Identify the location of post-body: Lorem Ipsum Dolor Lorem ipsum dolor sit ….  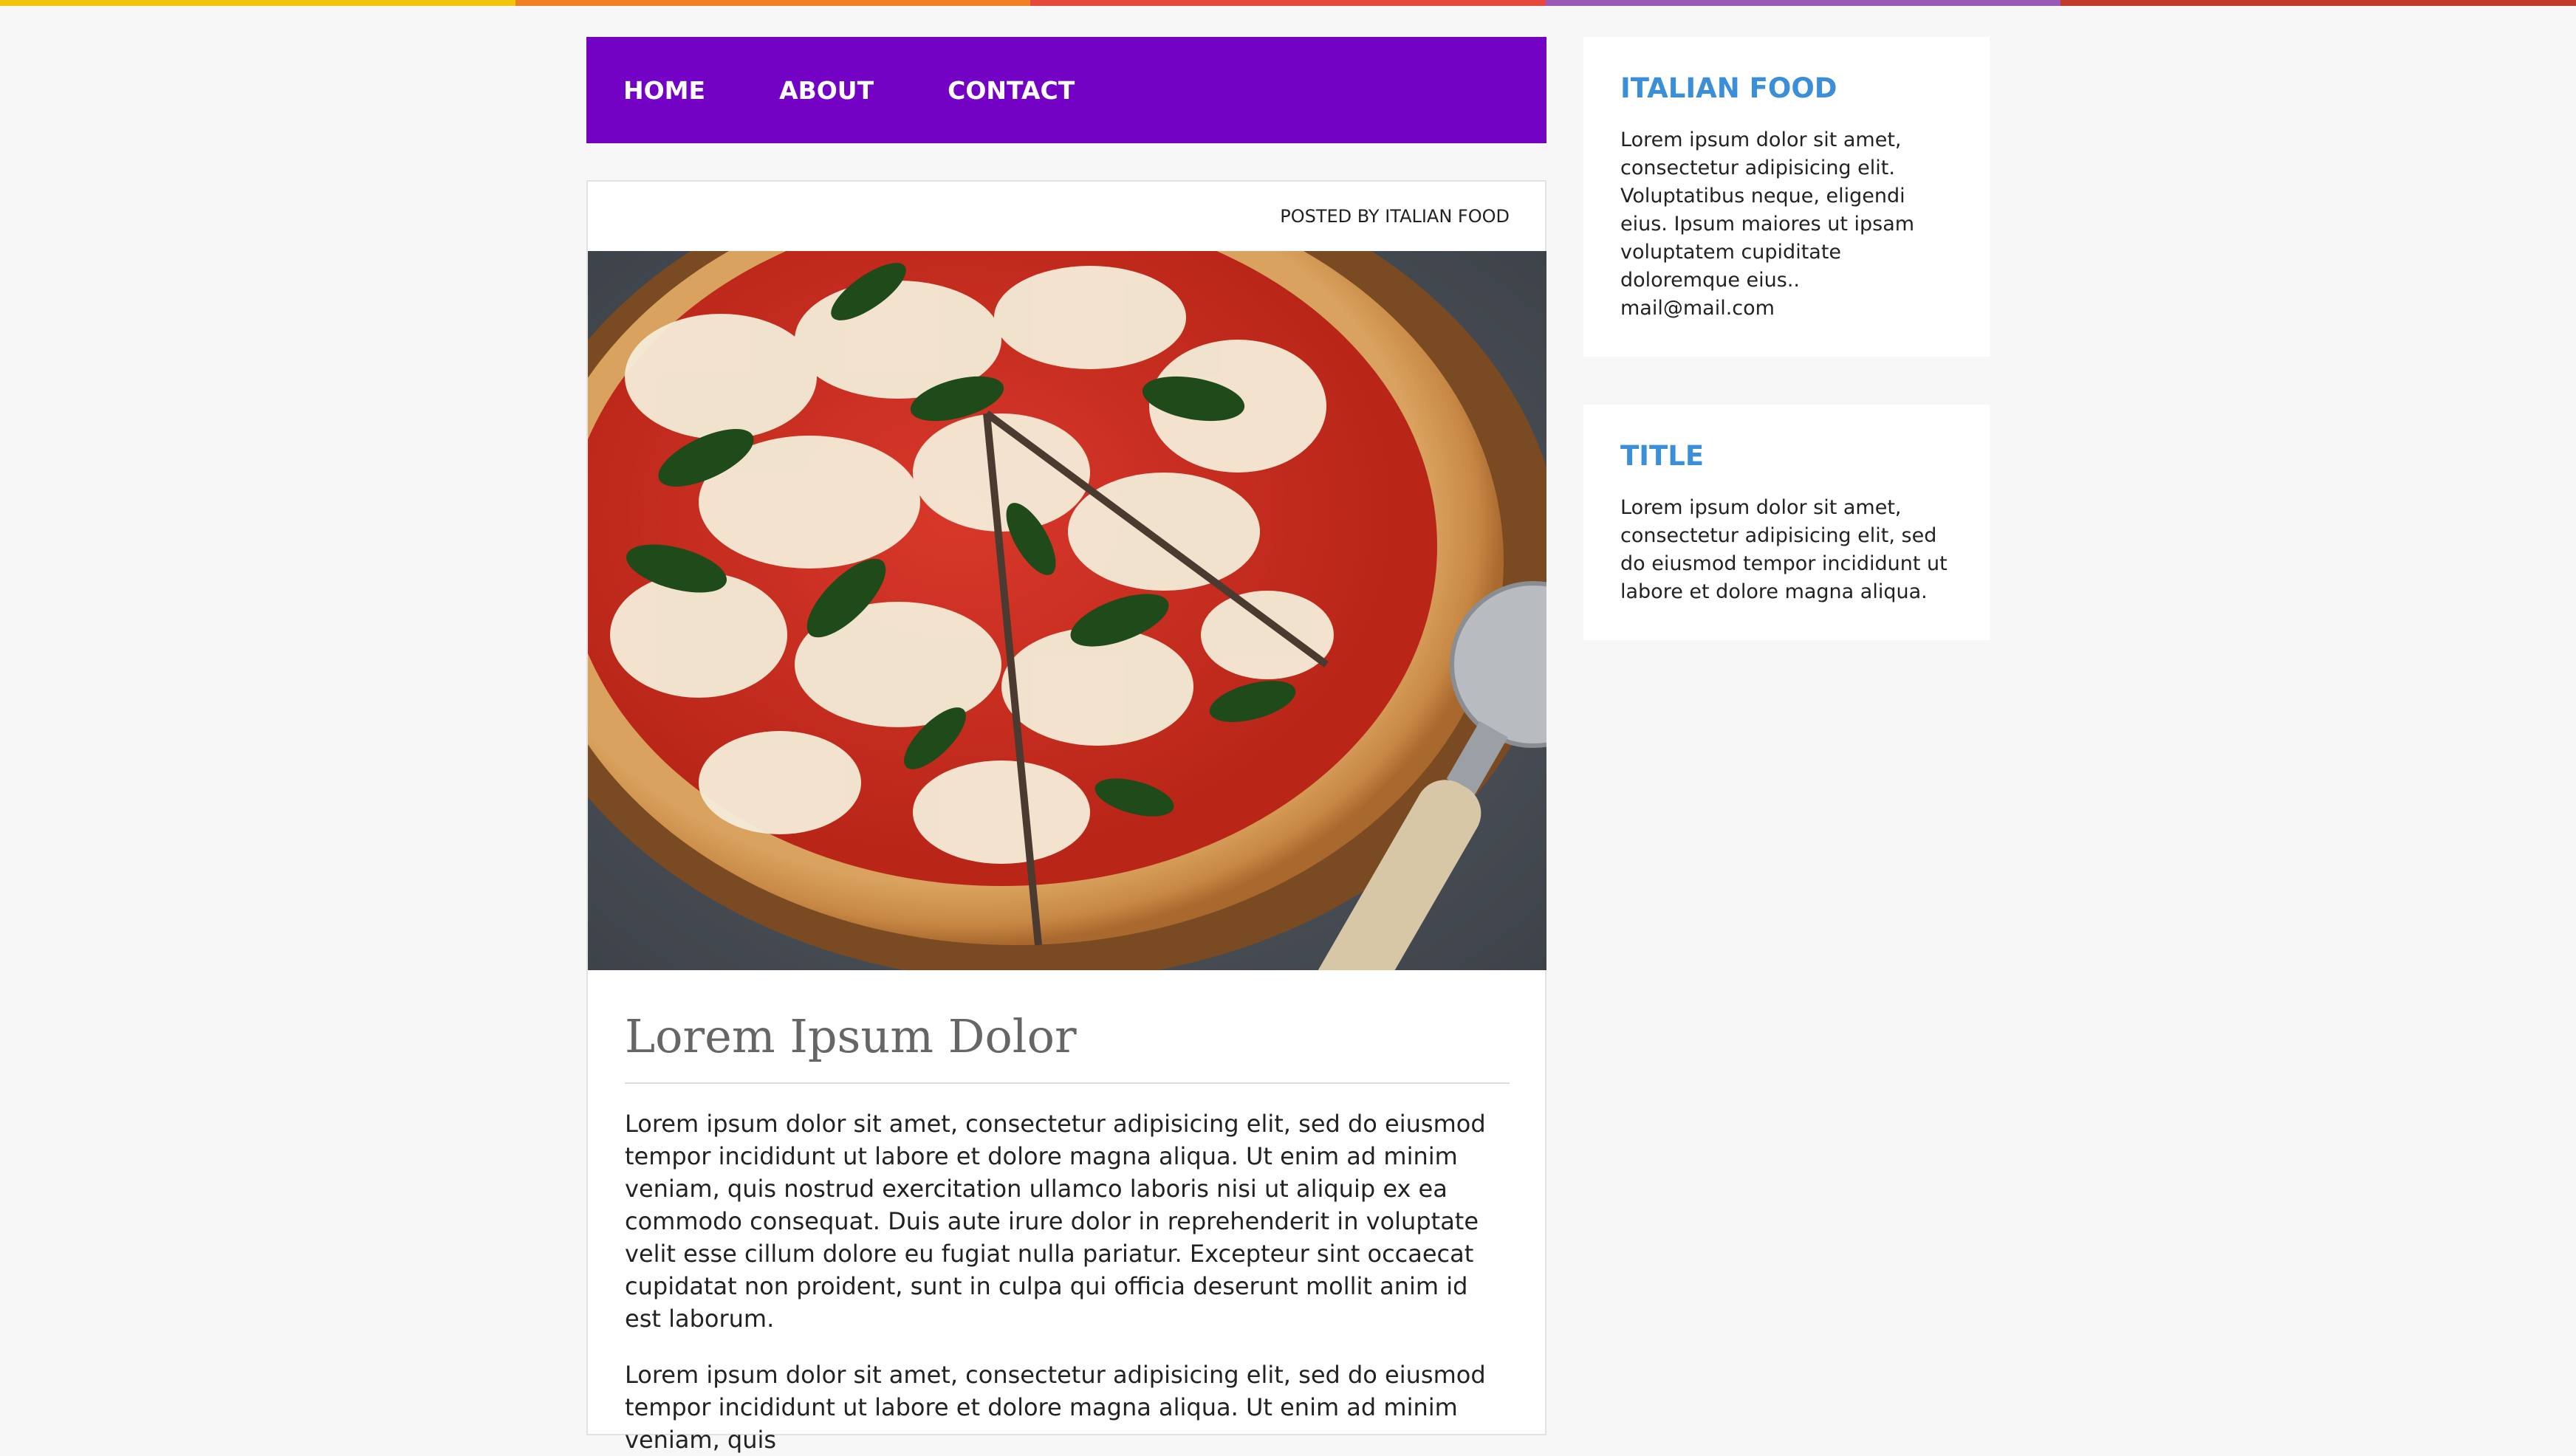
(1066, 1233).